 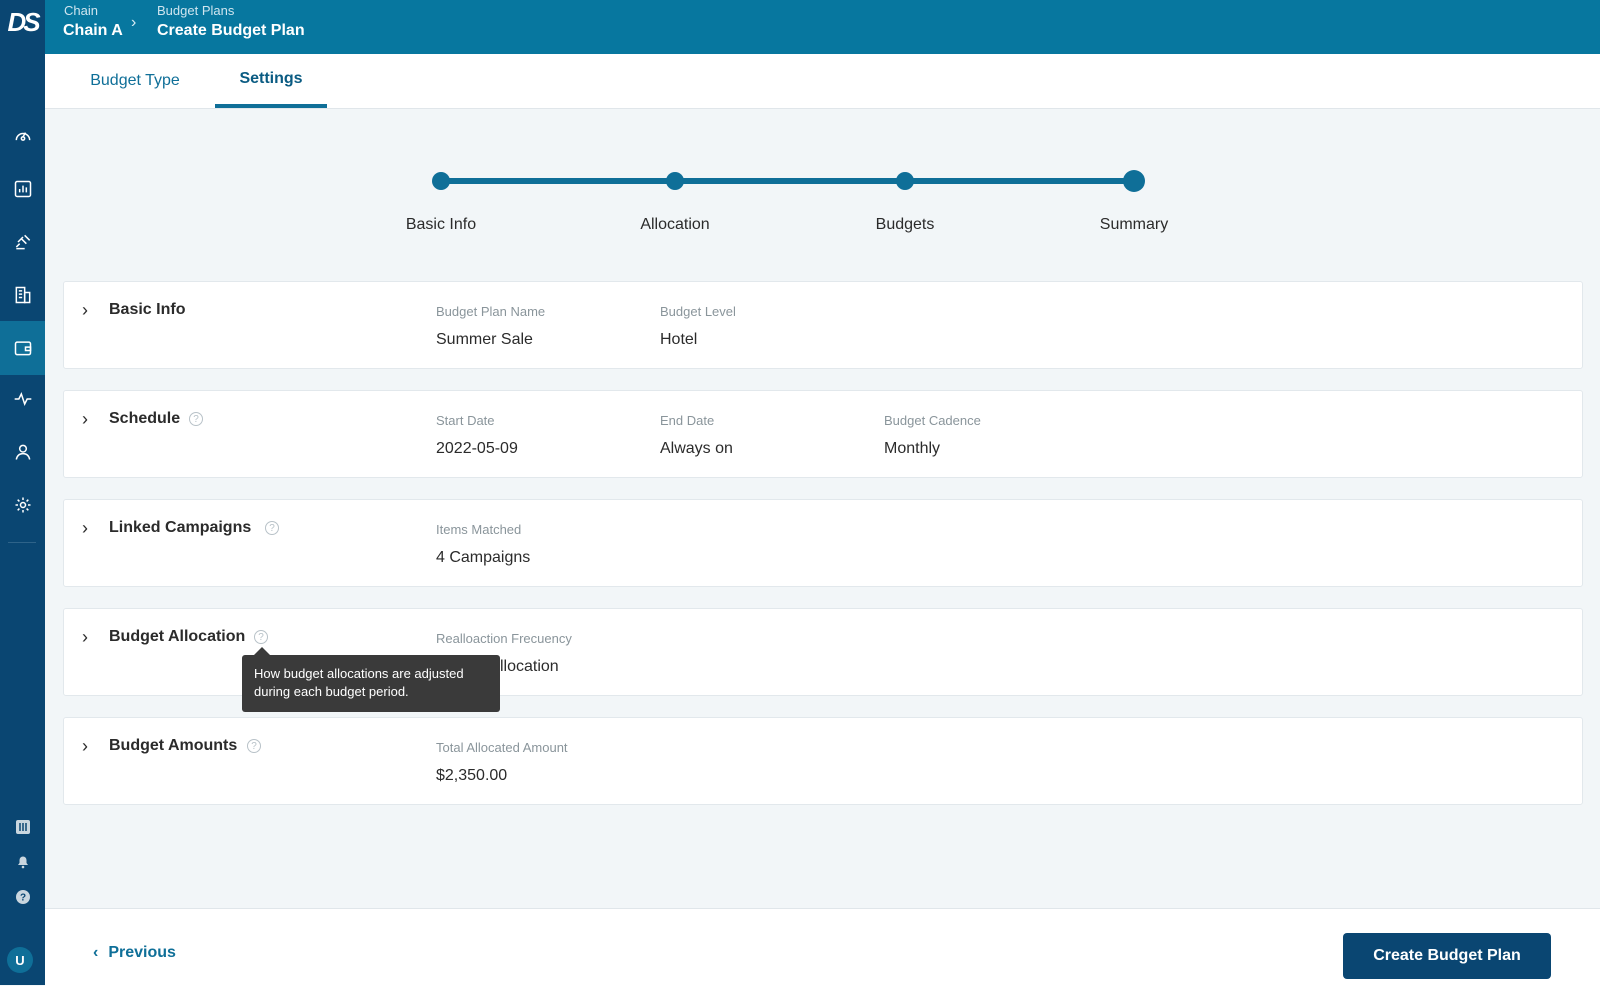 What do you see at coordinates (147, 310) in the screenshot?
I see `section-title: Basic Info` at bounding box center [147, 310].